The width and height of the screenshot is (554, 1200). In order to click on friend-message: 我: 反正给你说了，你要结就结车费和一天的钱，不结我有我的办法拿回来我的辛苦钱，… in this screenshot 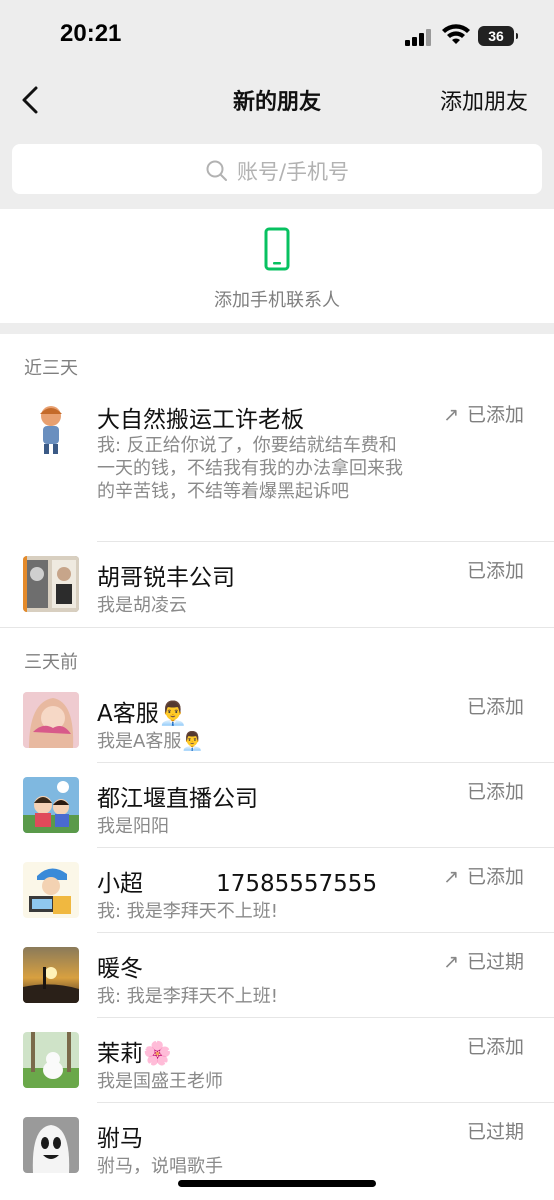, I will do `click(250, 468)`.